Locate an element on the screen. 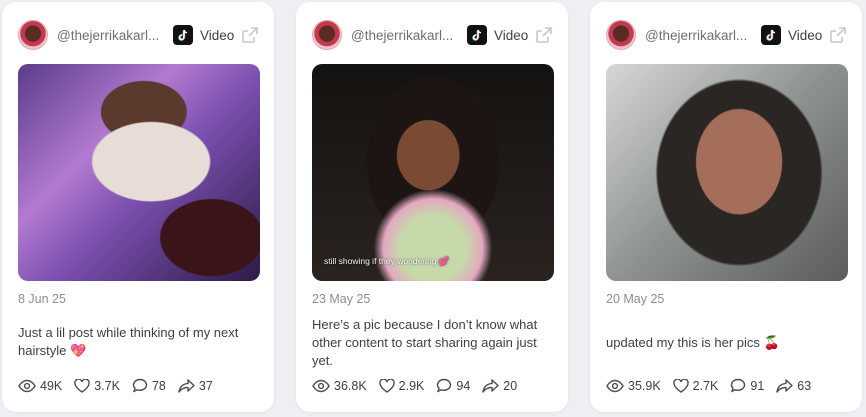 Image resolution: width=866 pixels, height=417 pixels. comments-stat: 94 is located at coordinates (453, 385).